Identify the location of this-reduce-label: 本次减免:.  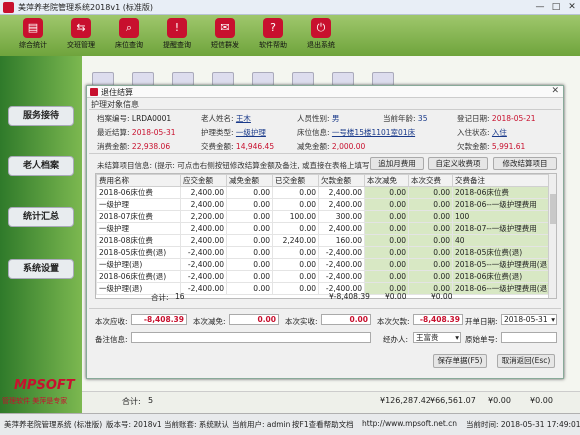
(209, 321).